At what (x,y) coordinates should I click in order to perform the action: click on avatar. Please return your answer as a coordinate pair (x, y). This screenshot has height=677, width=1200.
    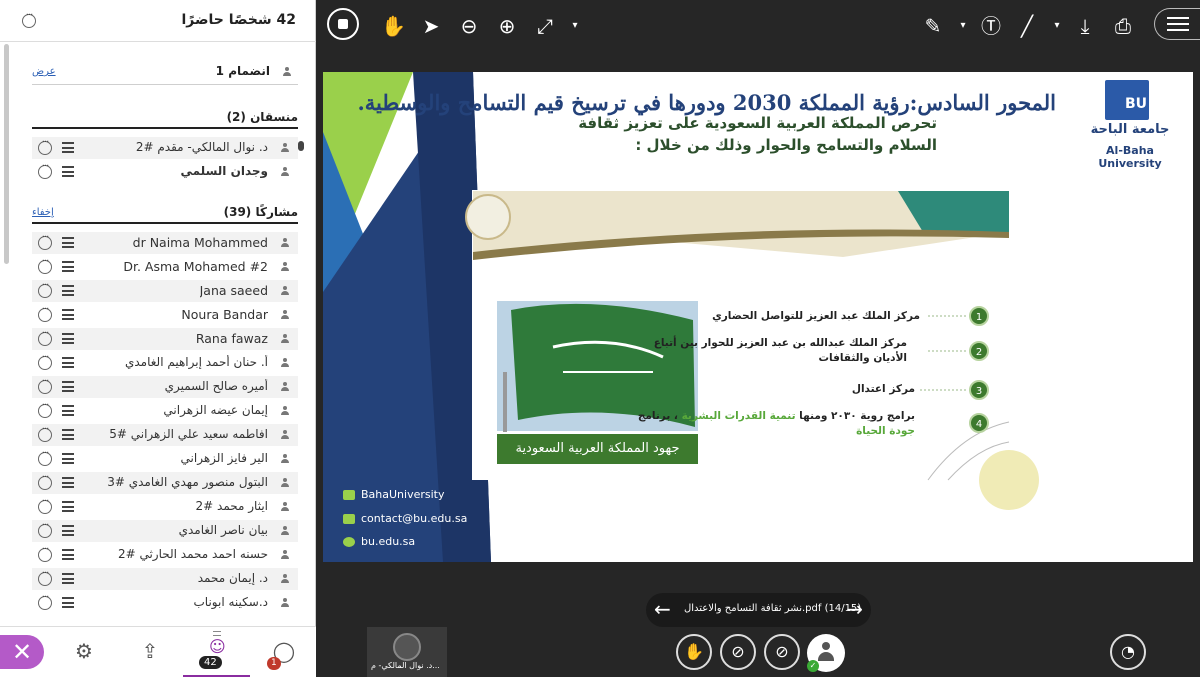
    Looking at the image, I should click on (407, 647).